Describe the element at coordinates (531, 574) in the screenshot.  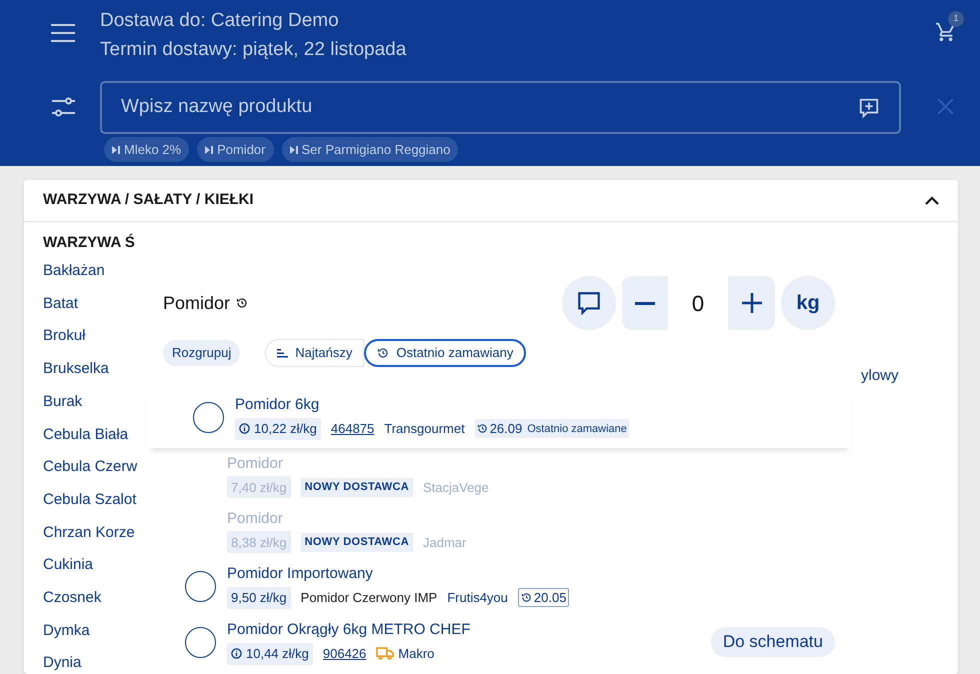
I see `product-name: Pomidor Importowany` at that location.